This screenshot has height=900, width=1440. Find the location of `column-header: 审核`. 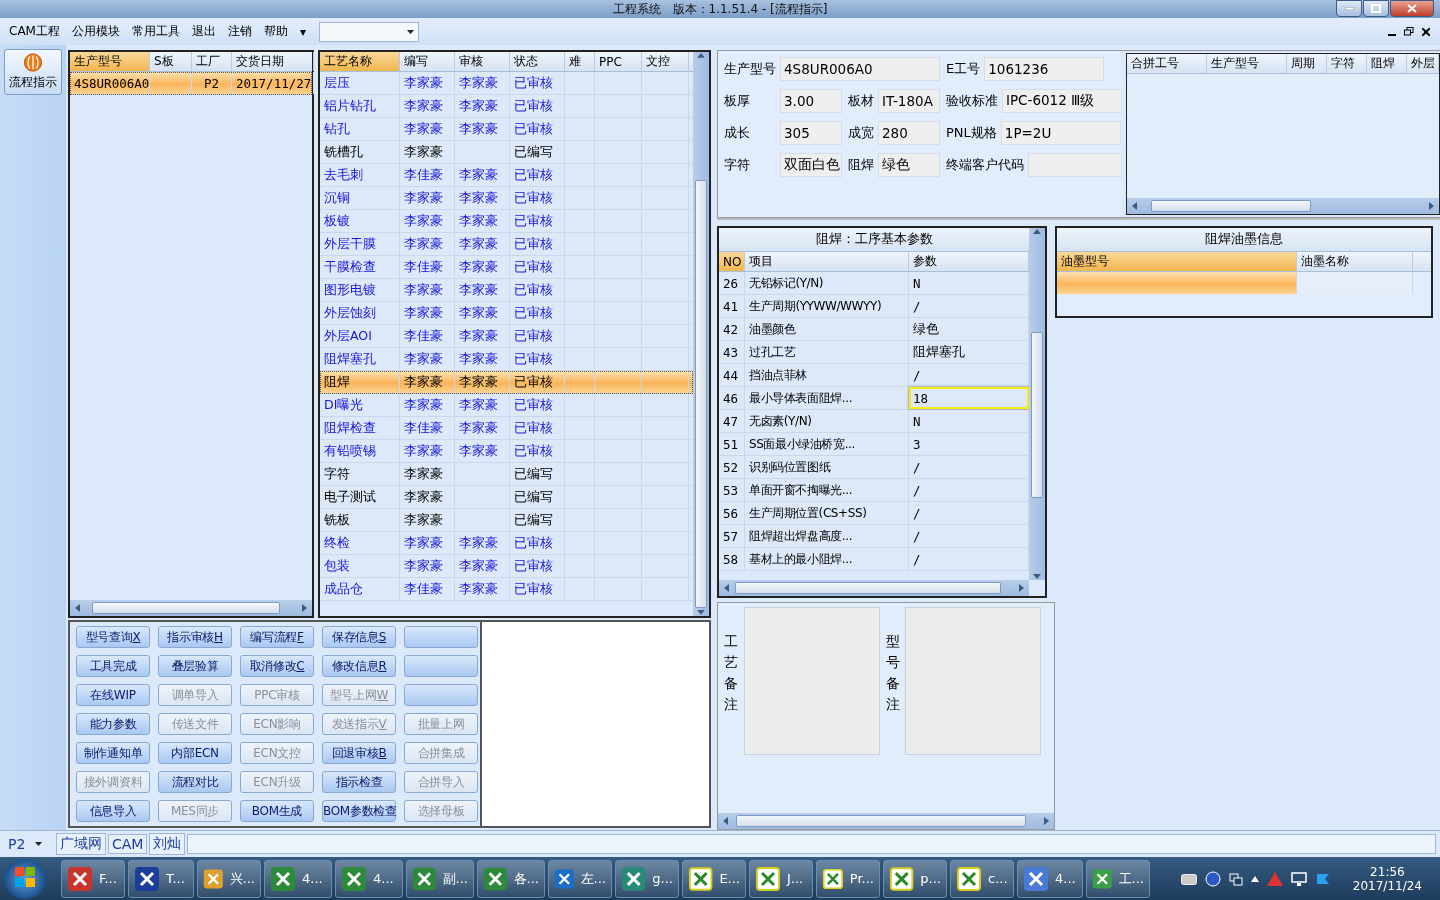

column-header: 审核 is located at coordinates (482, 61).